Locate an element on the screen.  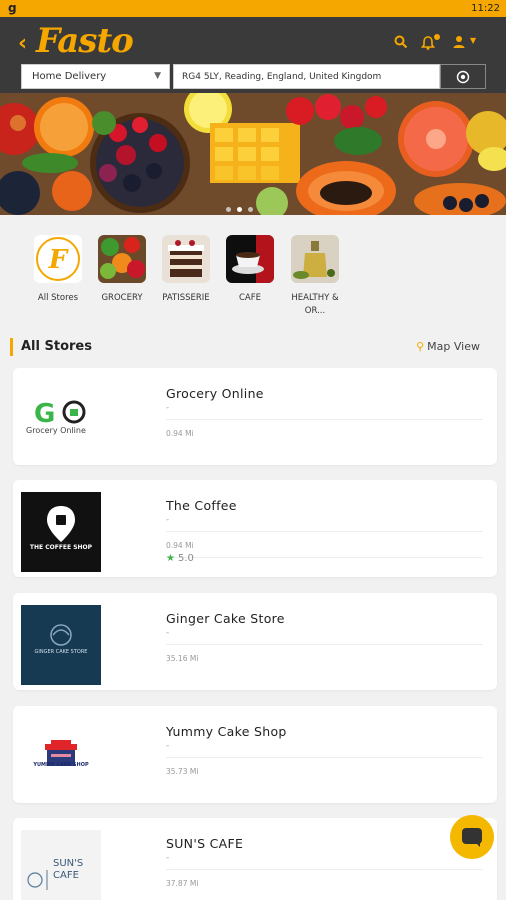
store-logo: G is located at coordinates (61, 420).